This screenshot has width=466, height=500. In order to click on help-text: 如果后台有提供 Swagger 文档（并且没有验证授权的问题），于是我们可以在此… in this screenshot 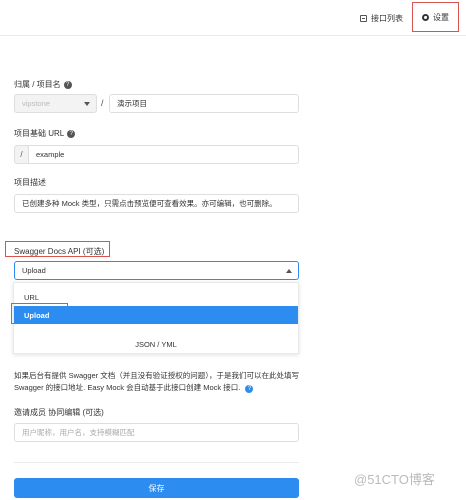, I will do `click(157, 381)`.